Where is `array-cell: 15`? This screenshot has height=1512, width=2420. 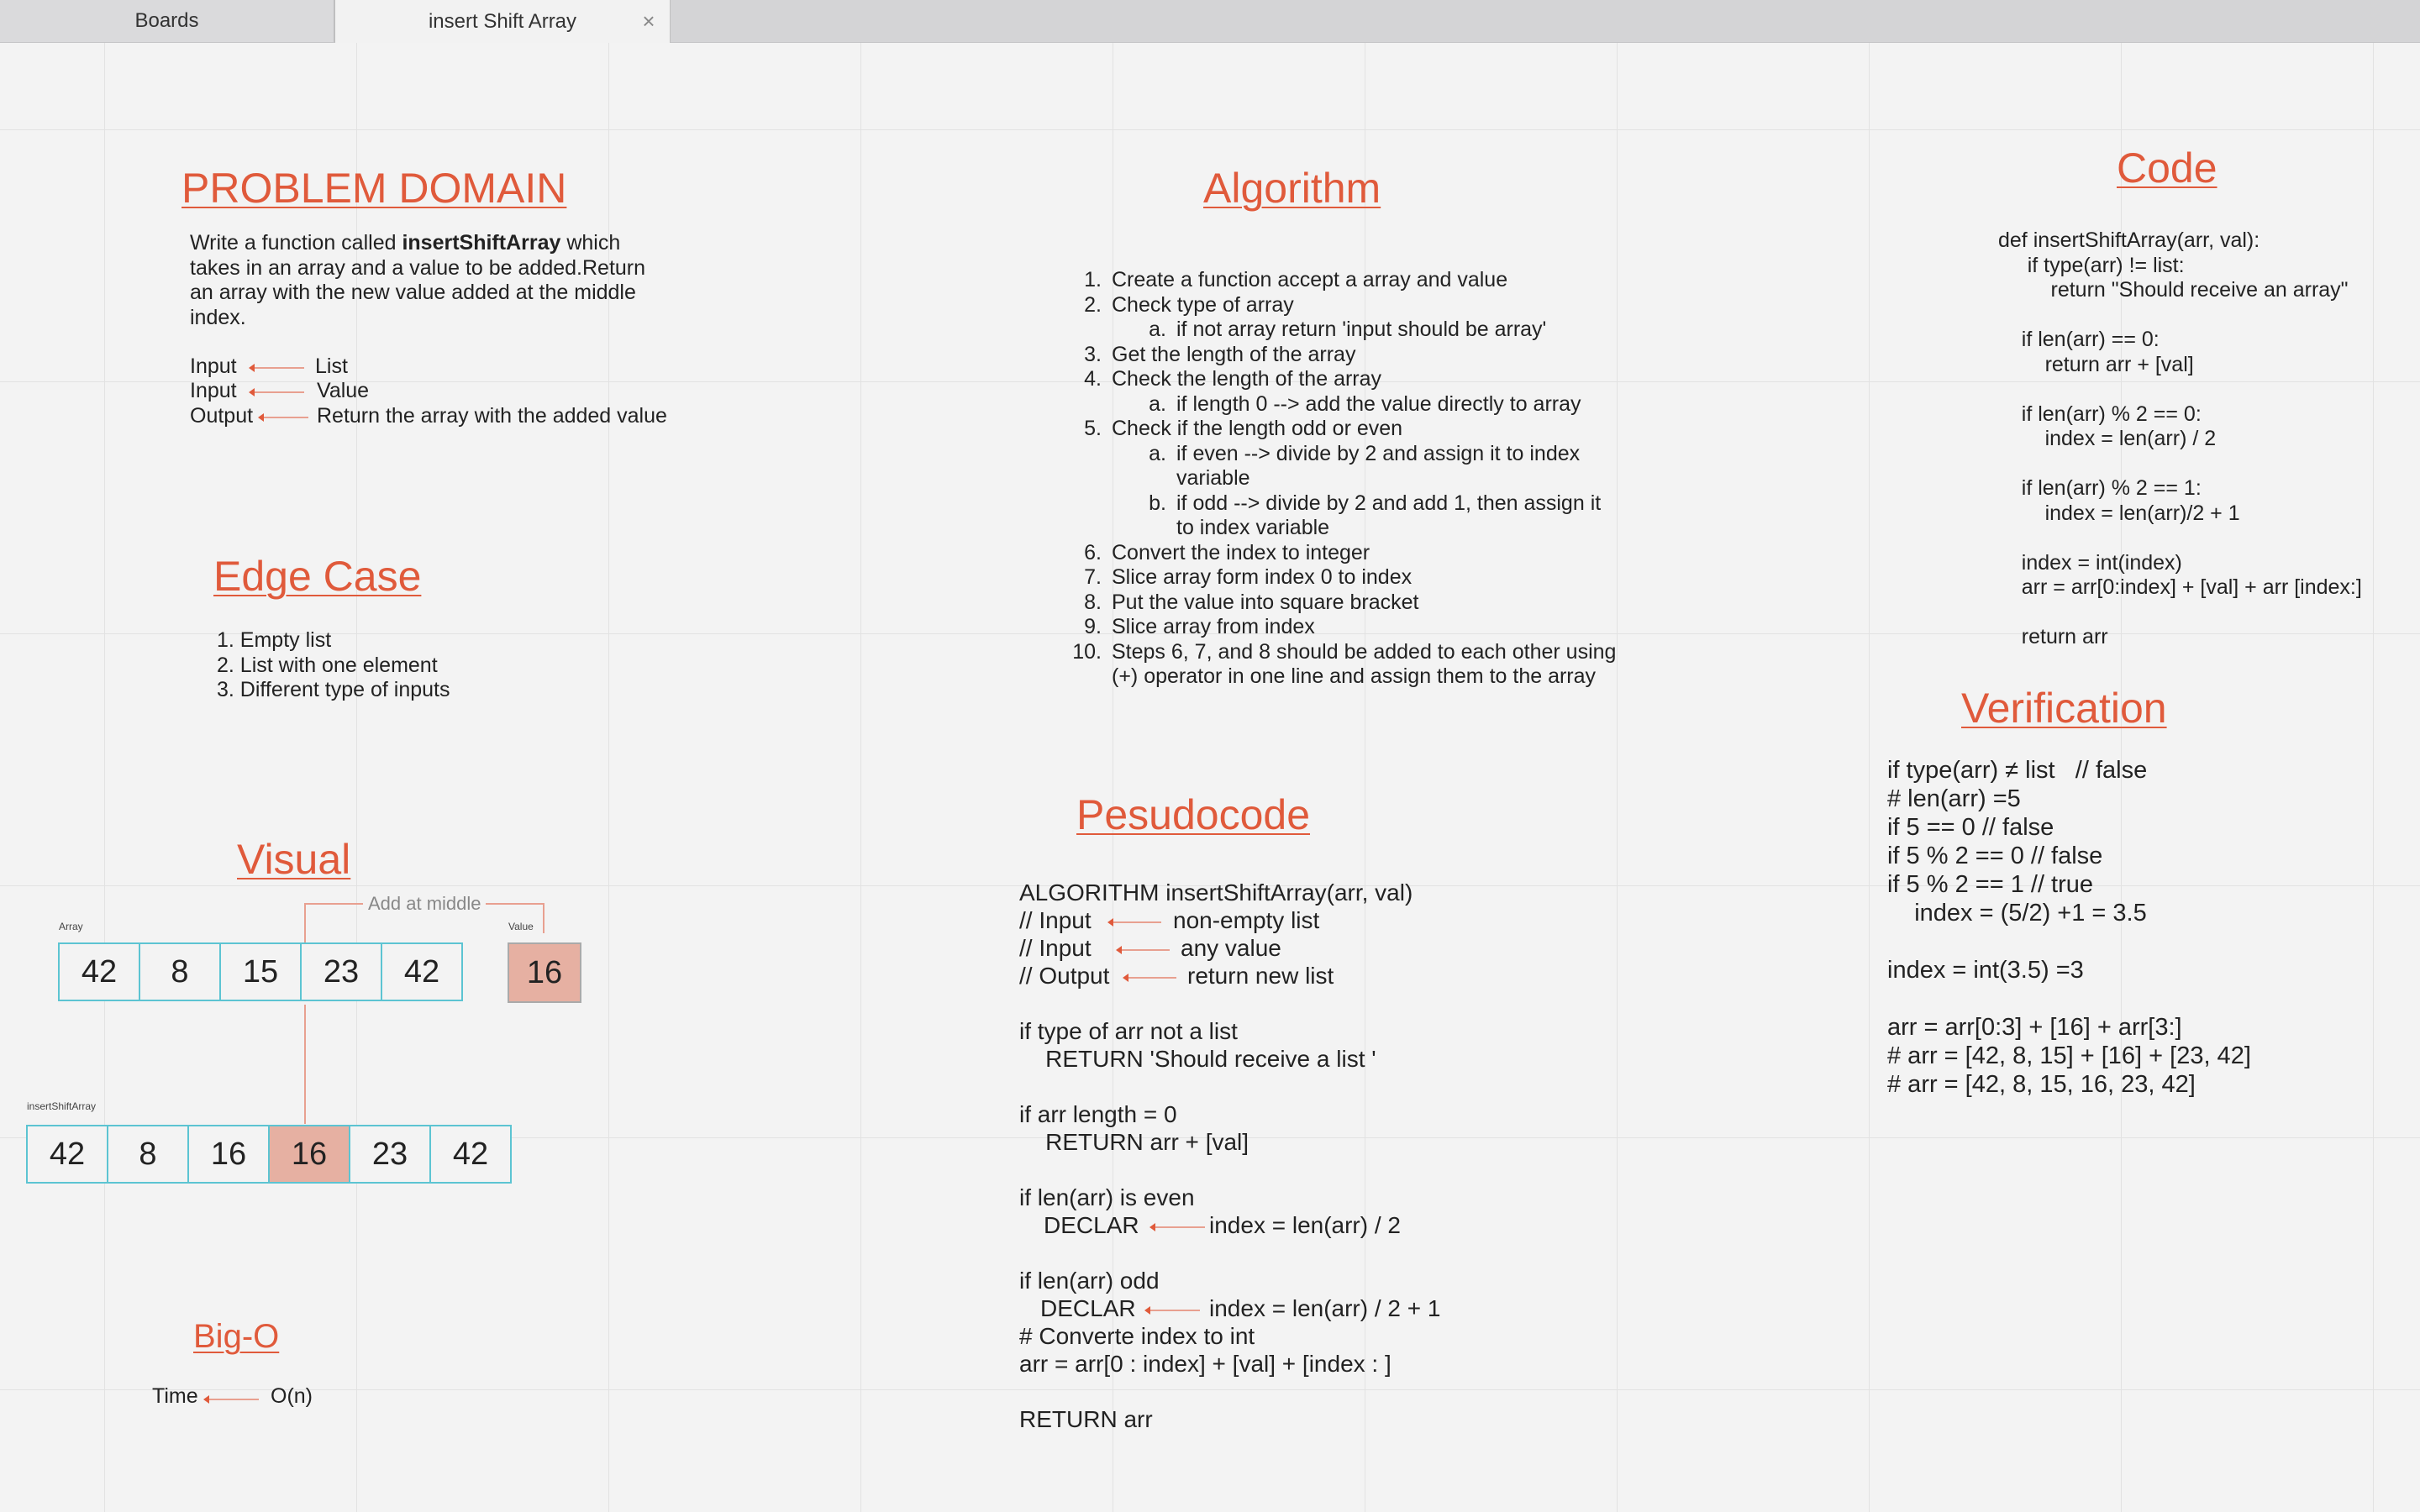
array-cell: 15 is located at coordinates (261, 972).